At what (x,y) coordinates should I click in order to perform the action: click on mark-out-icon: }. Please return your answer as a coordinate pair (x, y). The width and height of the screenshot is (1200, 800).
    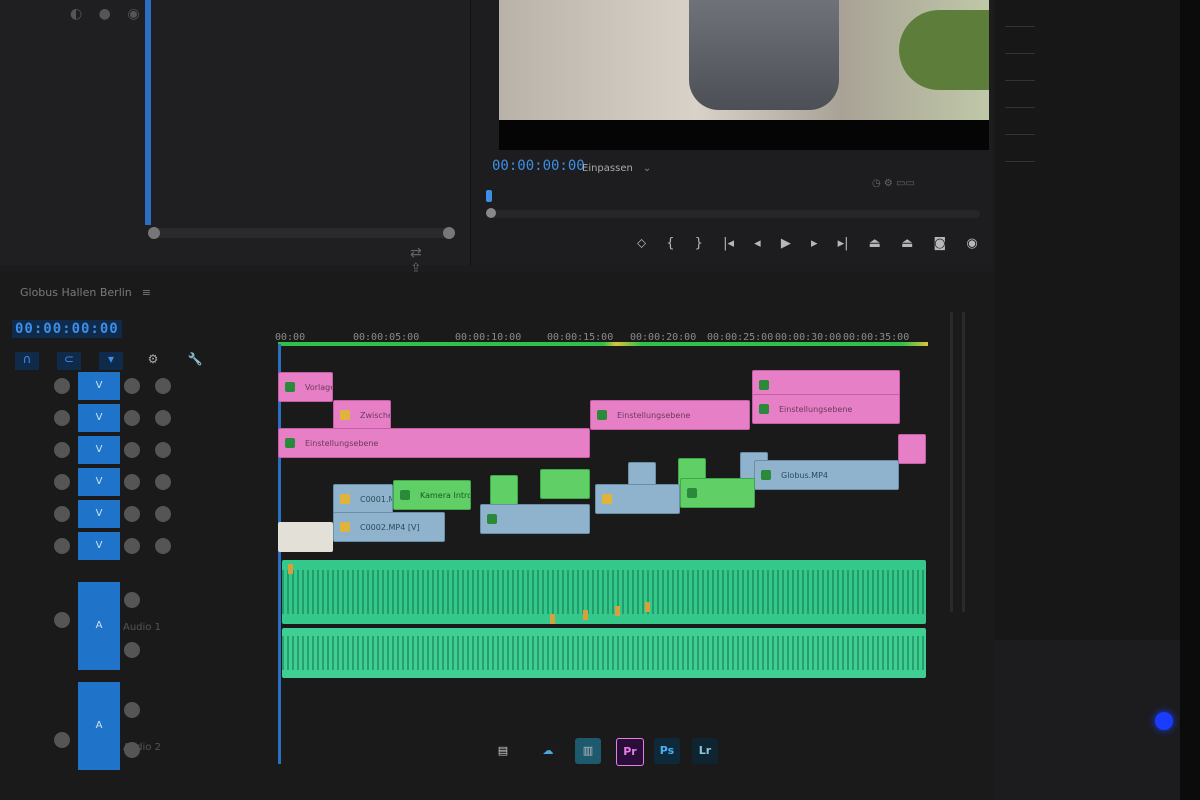
    Looking at the image, I should click on (699, 243).